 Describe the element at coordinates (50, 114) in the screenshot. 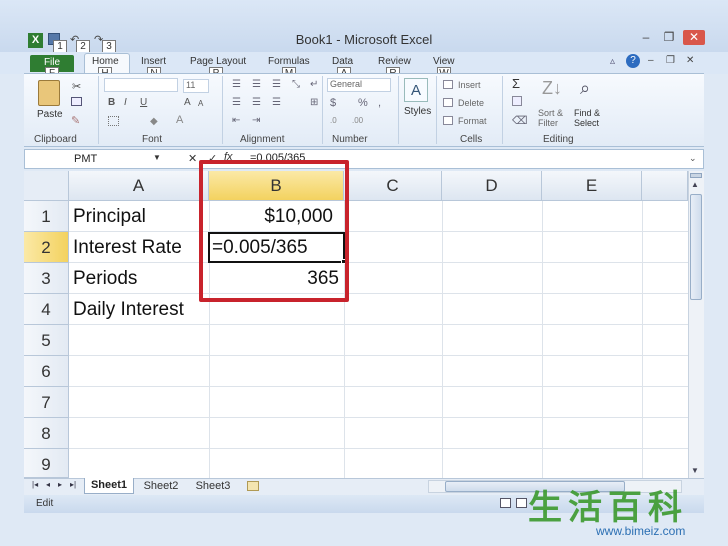

I see `paste-button: Paste` at that location.